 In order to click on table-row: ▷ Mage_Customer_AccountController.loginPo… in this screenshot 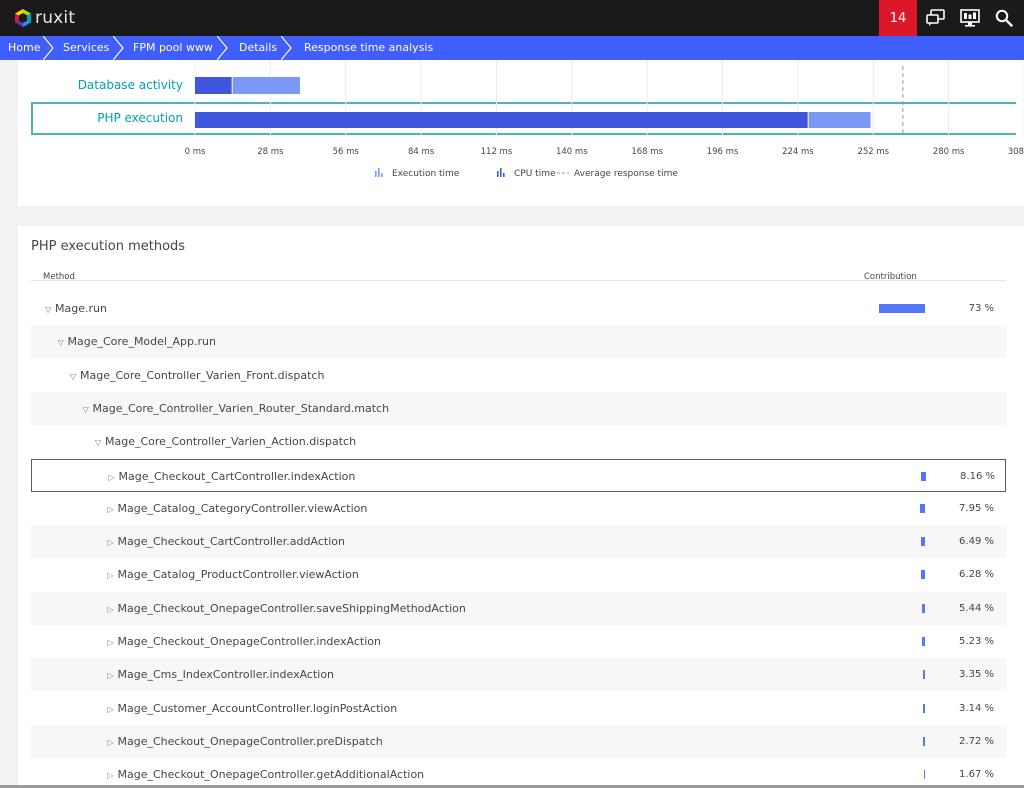, I will do `click(518, 708)`.